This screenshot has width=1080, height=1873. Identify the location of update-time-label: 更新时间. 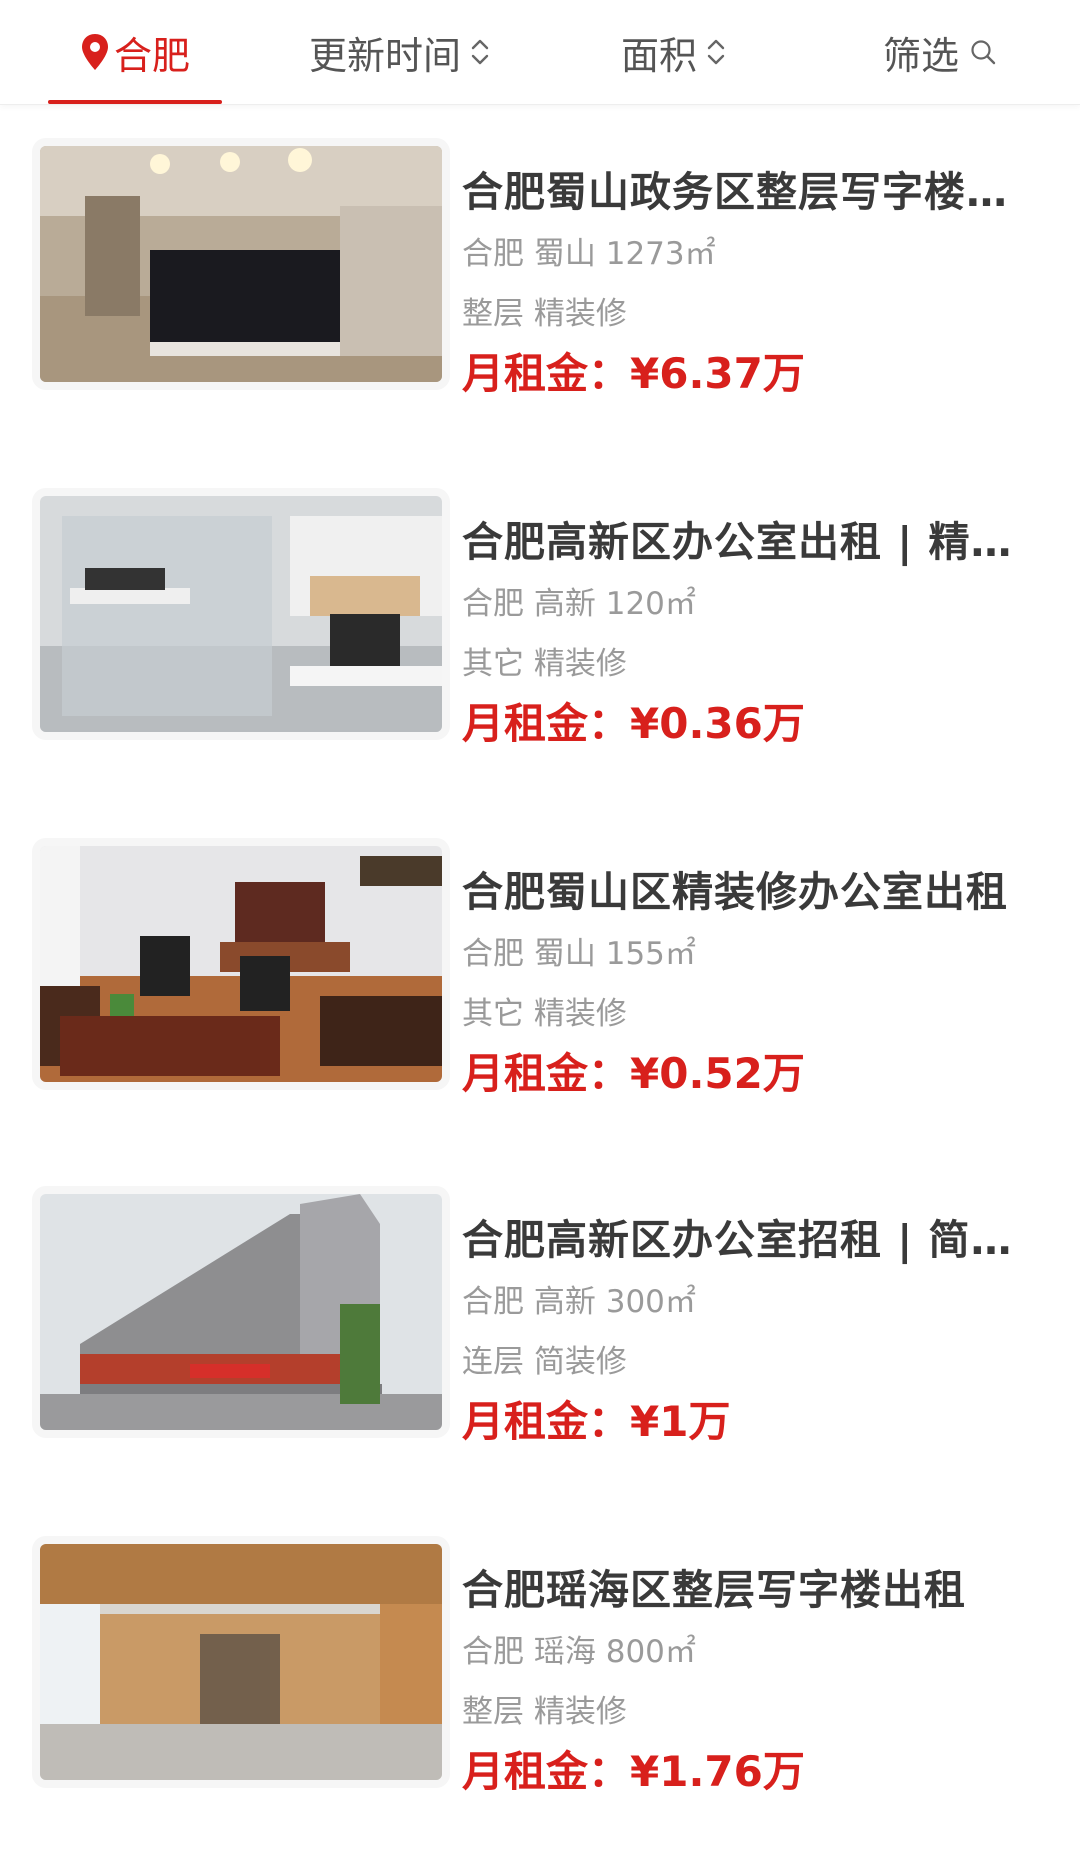
(384, 55).